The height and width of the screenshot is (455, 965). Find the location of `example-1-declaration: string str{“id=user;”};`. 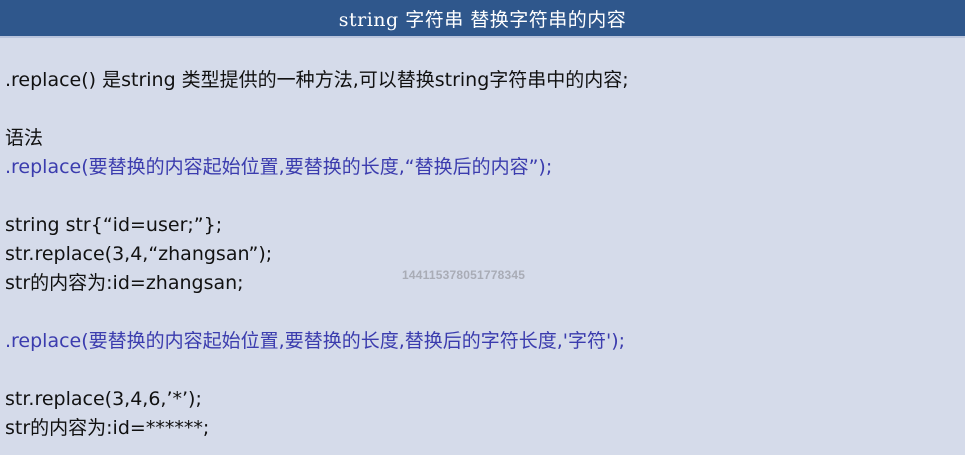

example-1-declaration: string str{“id=user;”}; is located at coordinates (114, 225).